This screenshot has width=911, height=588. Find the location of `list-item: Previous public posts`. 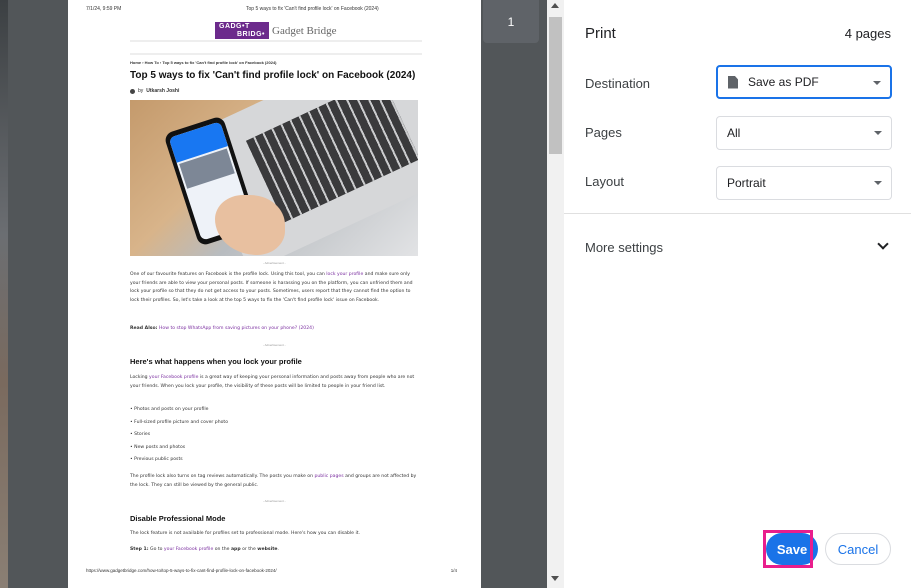

list-item: Previous public posts is located at coordinates (179, 463).